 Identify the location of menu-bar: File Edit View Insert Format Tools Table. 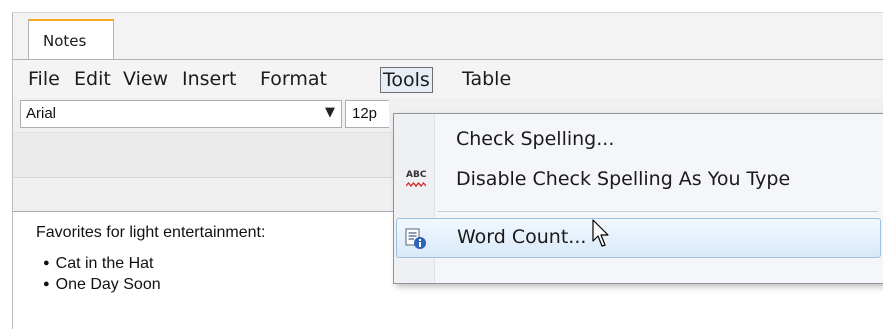
(448, 79).